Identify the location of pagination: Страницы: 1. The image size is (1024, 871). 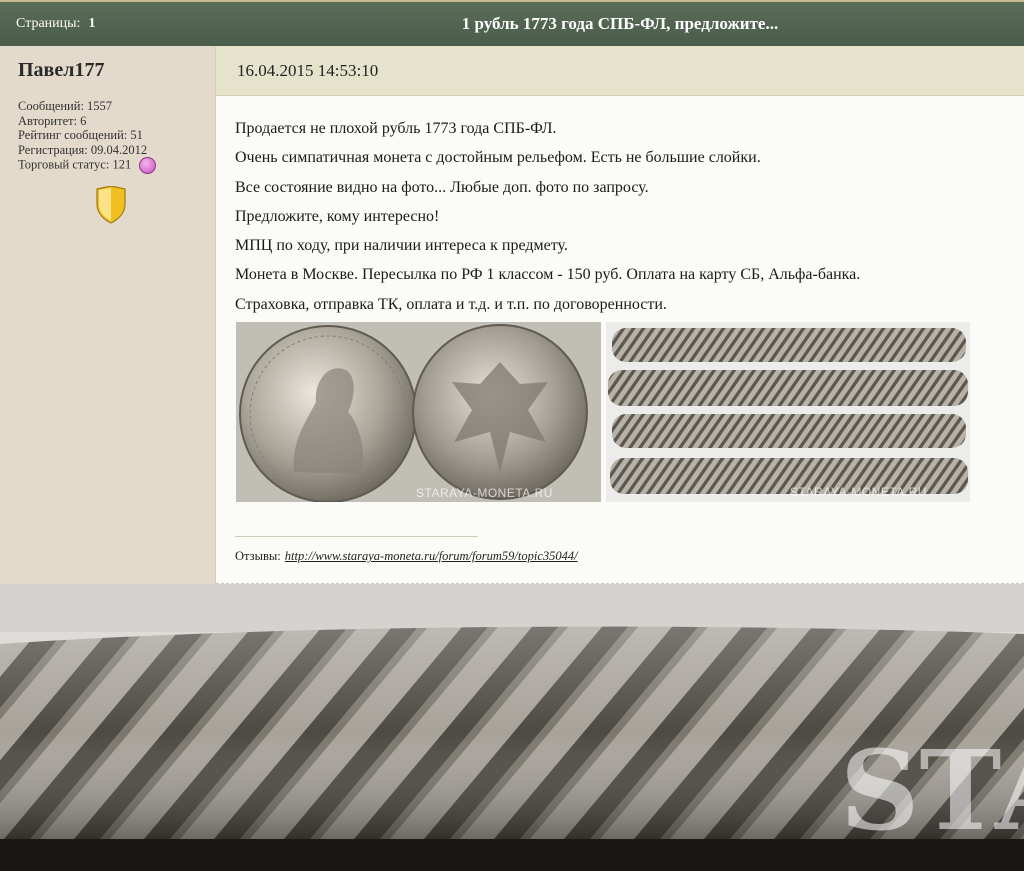
(55, 24).